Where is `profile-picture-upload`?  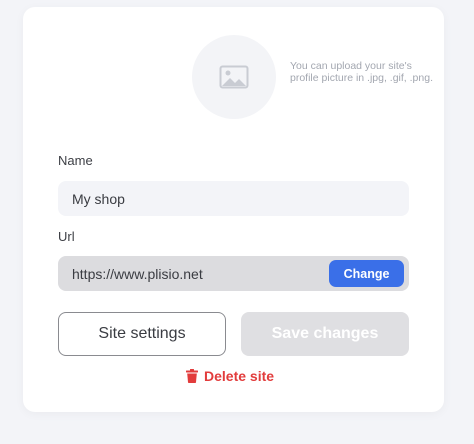 profile-picture-upload is located at coordinates (234, 77).